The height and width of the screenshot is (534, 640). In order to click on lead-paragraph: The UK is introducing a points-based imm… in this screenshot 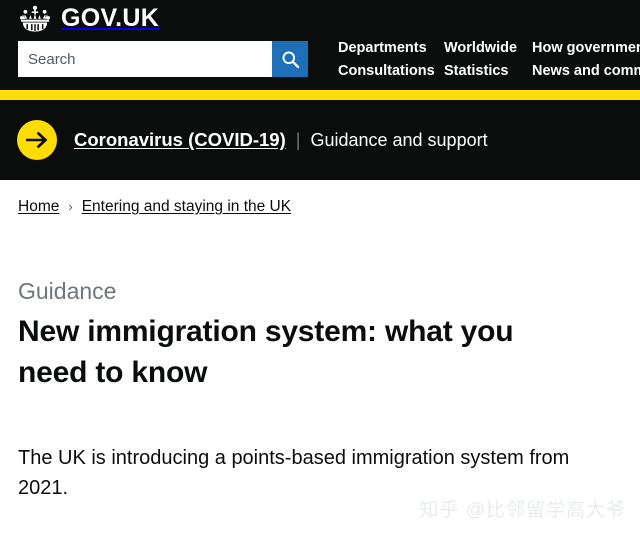, I will do `click(294, 473)`.